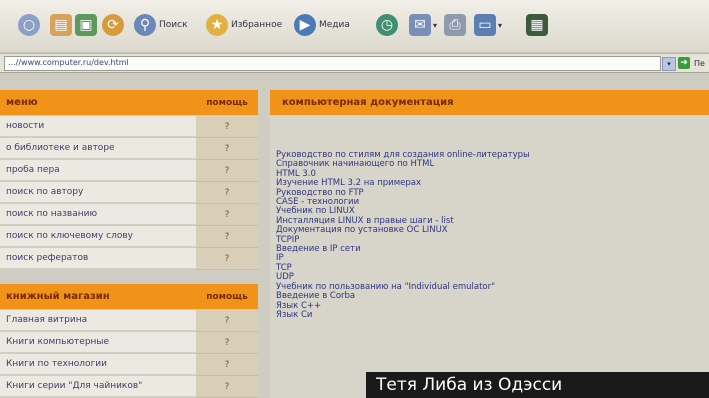  Describe the element at coordinates (227, 296) in the screenshot. I see `shop-help-header: помощь` at that location.